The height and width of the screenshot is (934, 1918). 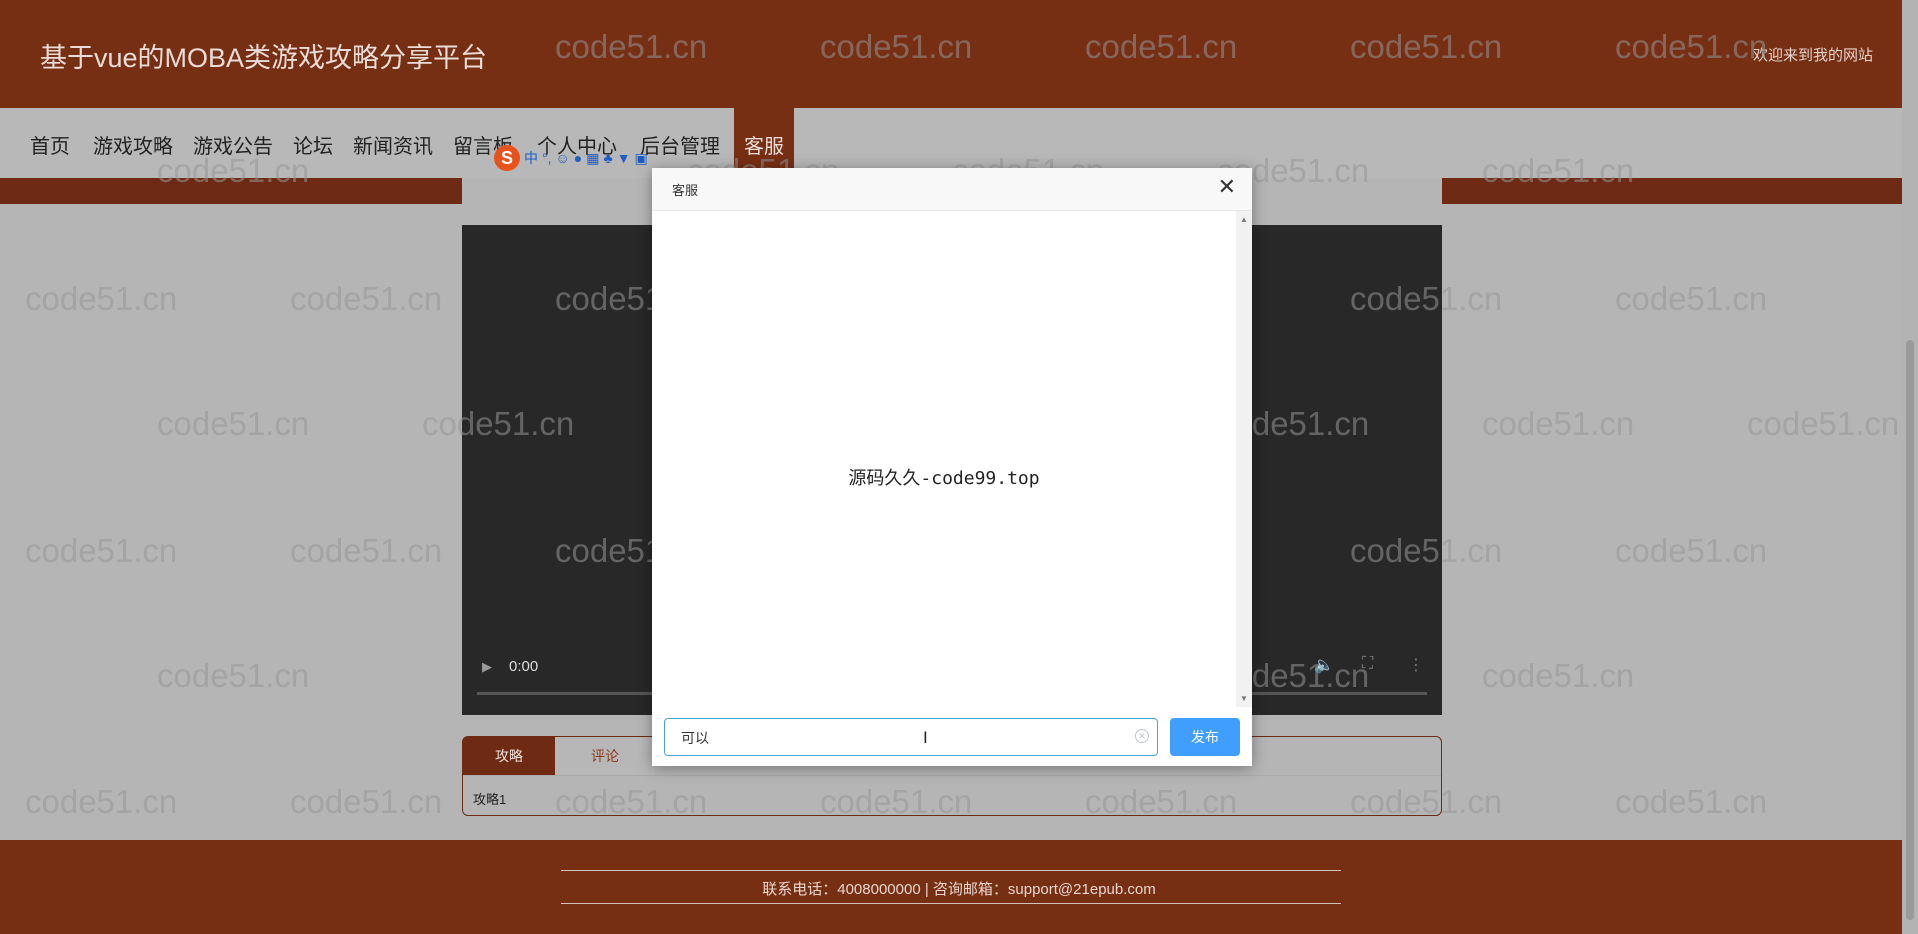 What do you see at coordinates (959, 54) in the screenshot?
I see `site-header: 基于vue的MOBA类游戏攻略分享平台 欢迎来到我的网站` at bounding box center [959, 54].